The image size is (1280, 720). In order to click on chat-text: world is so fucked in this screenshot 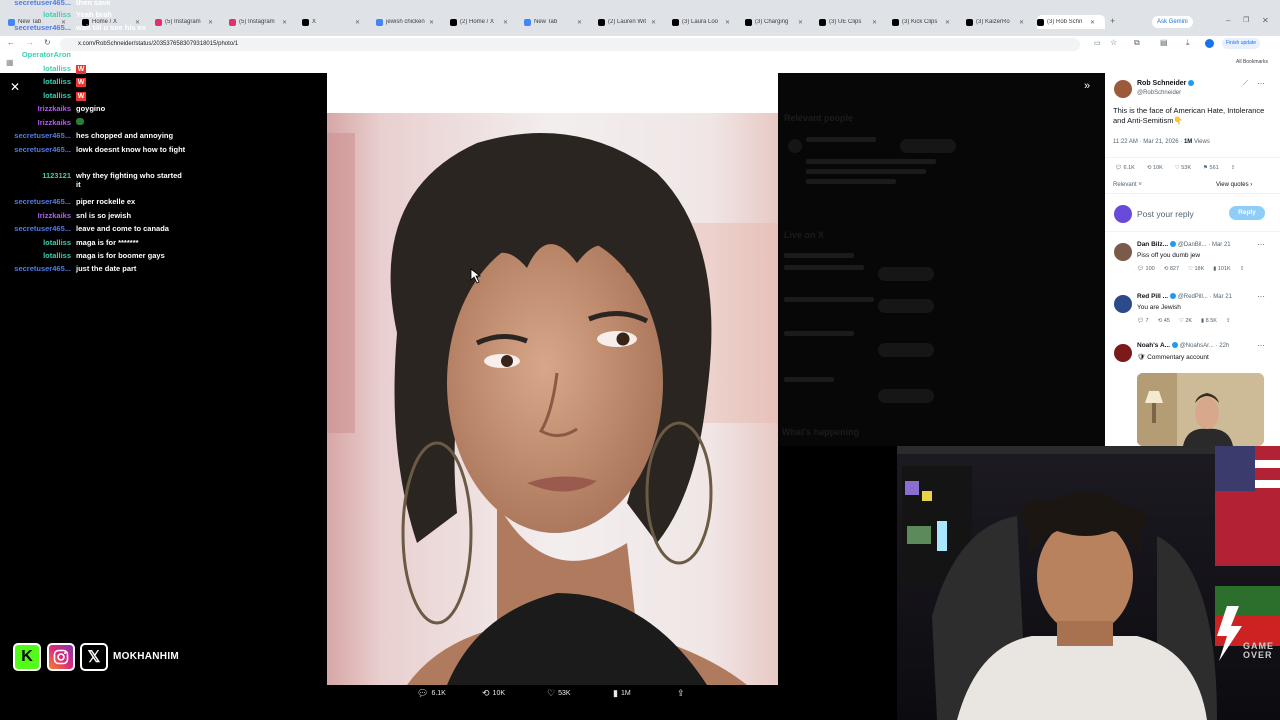, I will do `click(109, 54)`.